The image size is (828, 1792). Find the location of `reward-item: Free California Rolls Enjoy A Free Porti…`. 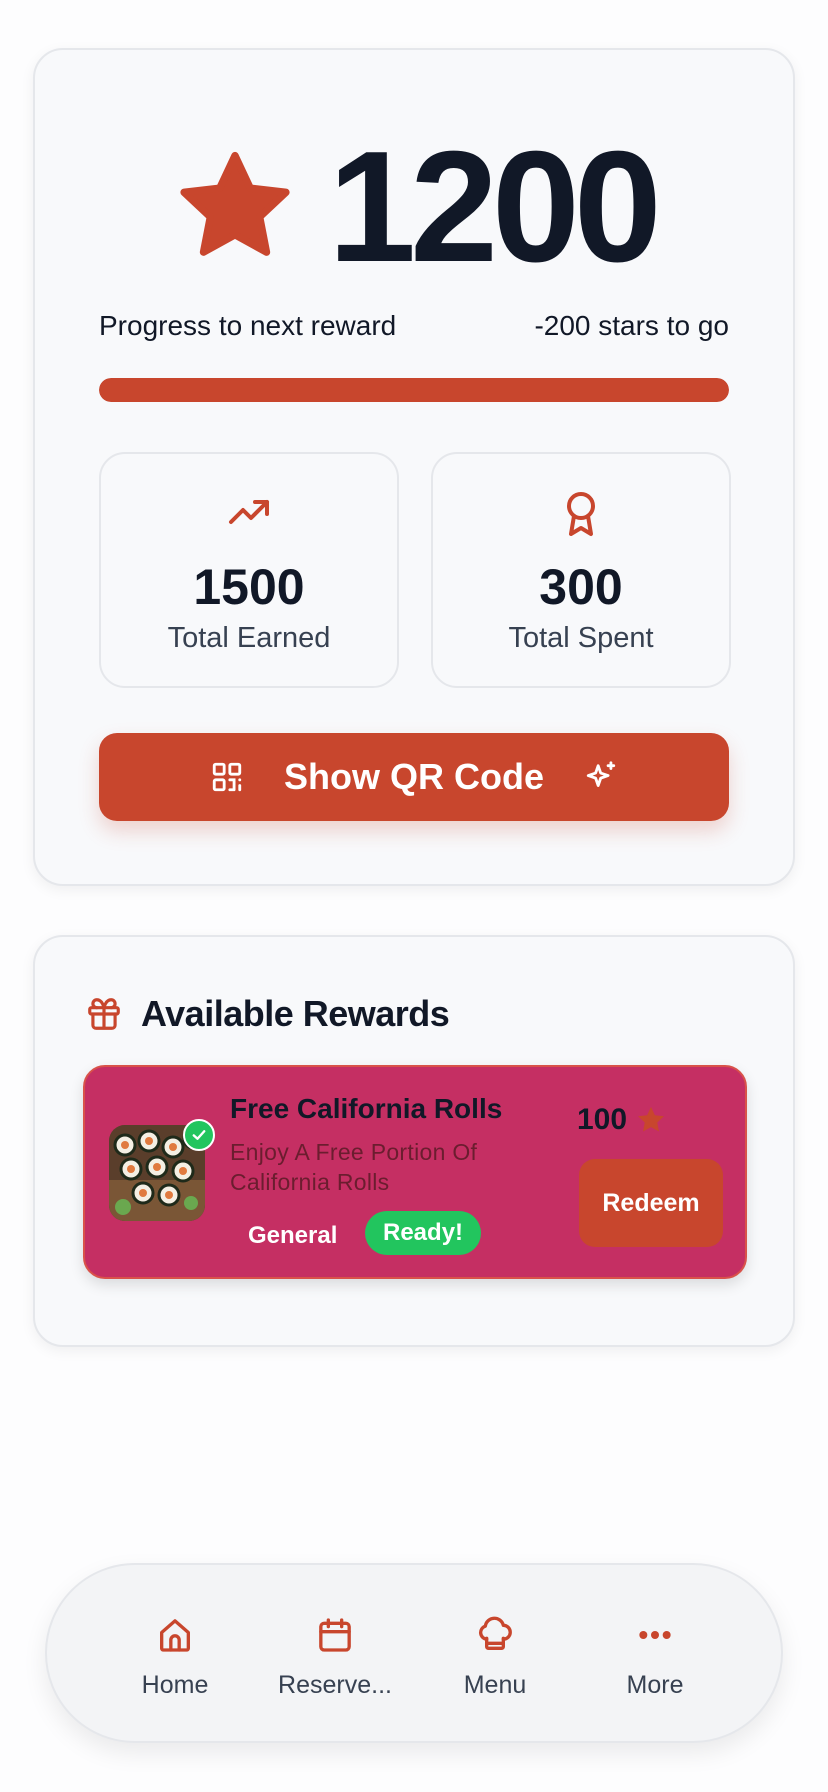

reward-item: Free California Rolls Enjoy A Free Porti… is located at coordinates (415, 1172).